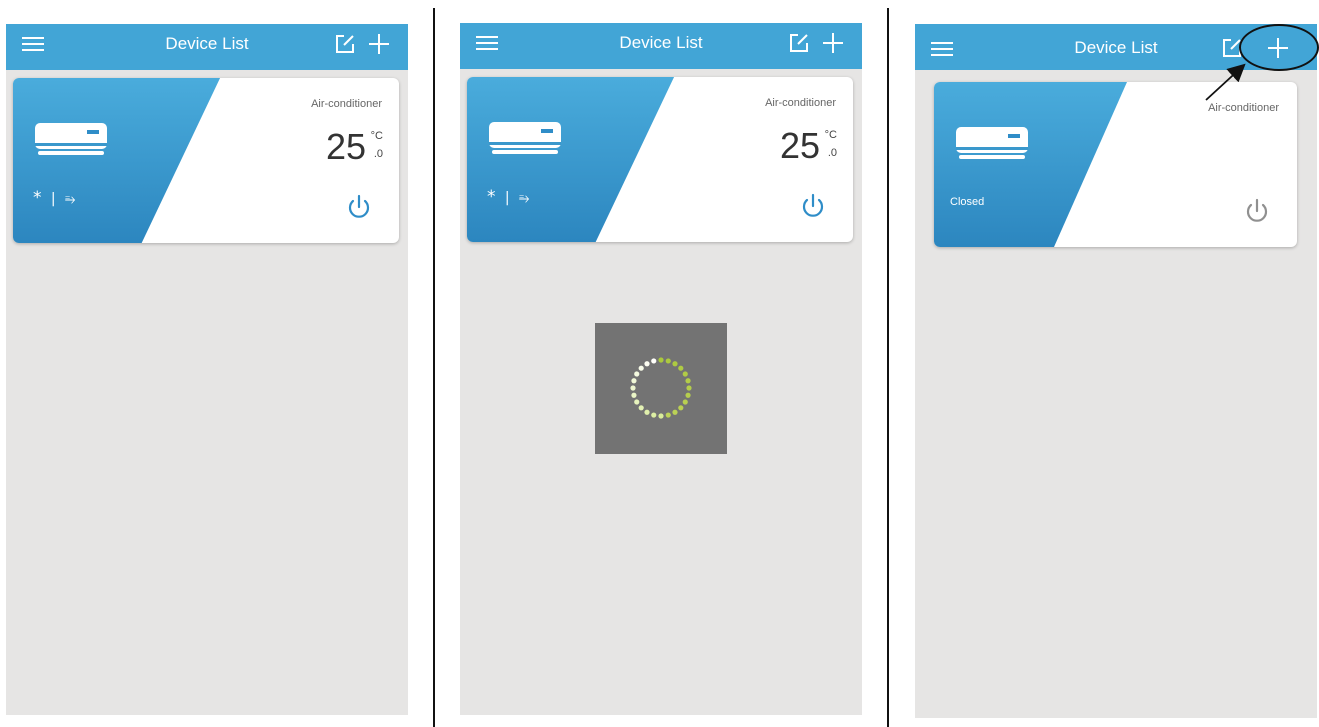 The height and width of the screenshot is (727, 1319). What do you see at coordinates (967, 202) in the screenshot?
I see `device-status-label: Closed` at bounding box center [967, 202].